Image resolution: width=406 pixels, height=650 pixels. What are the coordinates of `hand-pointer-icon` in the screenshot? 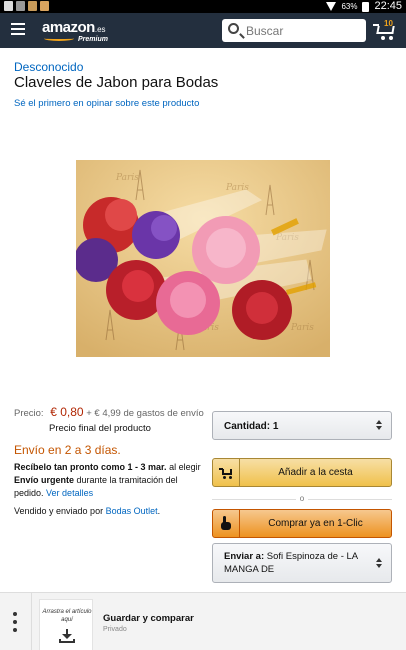 It's located at (226, 523).